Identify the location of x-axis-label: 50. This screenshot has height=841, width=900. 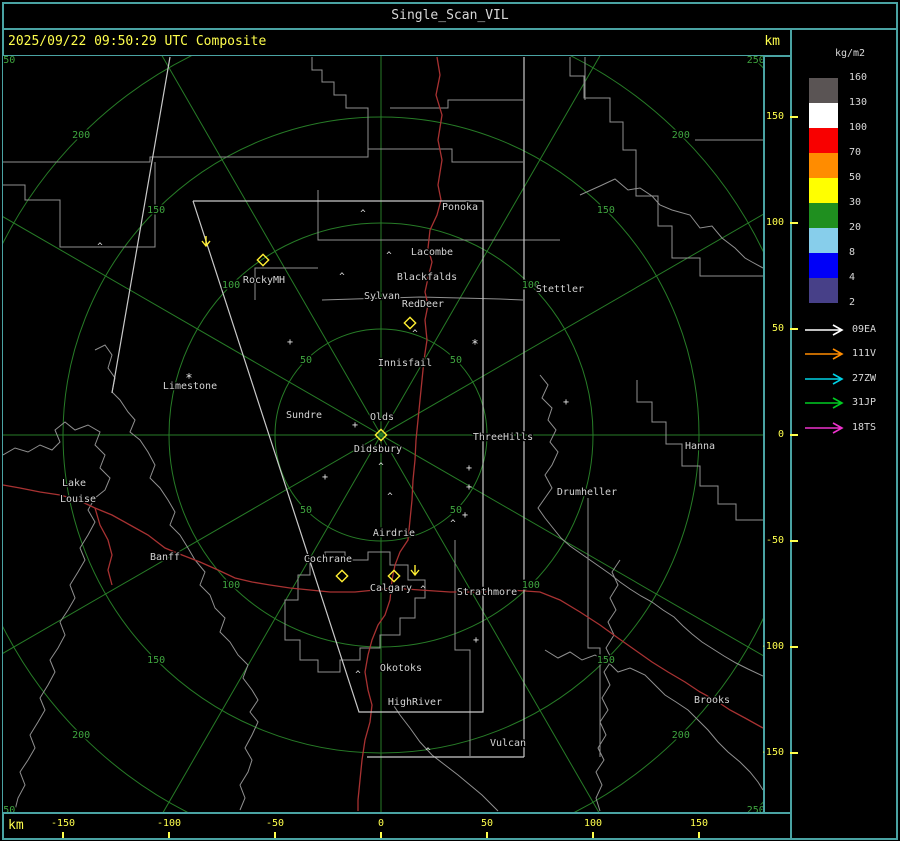
(487, 823).